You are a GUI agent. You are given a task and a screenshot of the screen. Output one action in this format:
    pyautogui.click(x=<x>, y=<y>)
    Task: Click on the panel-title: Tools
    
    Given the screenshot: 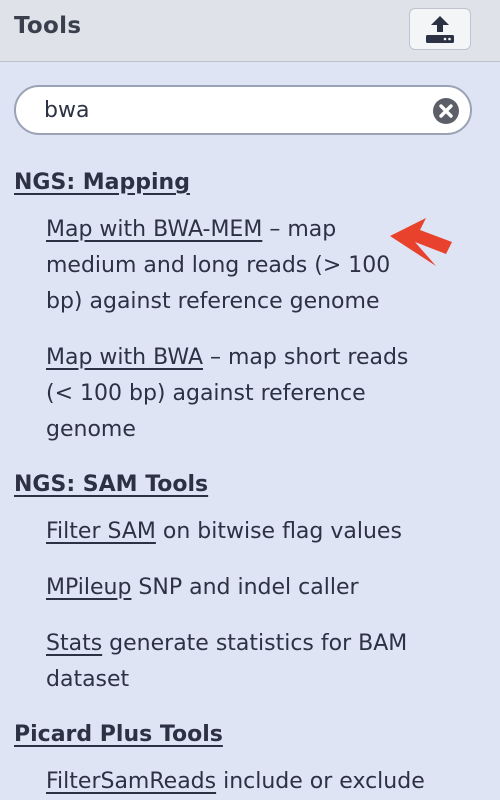 What is the action you would take?
    pyautogui.click(x=48, y=26)
    